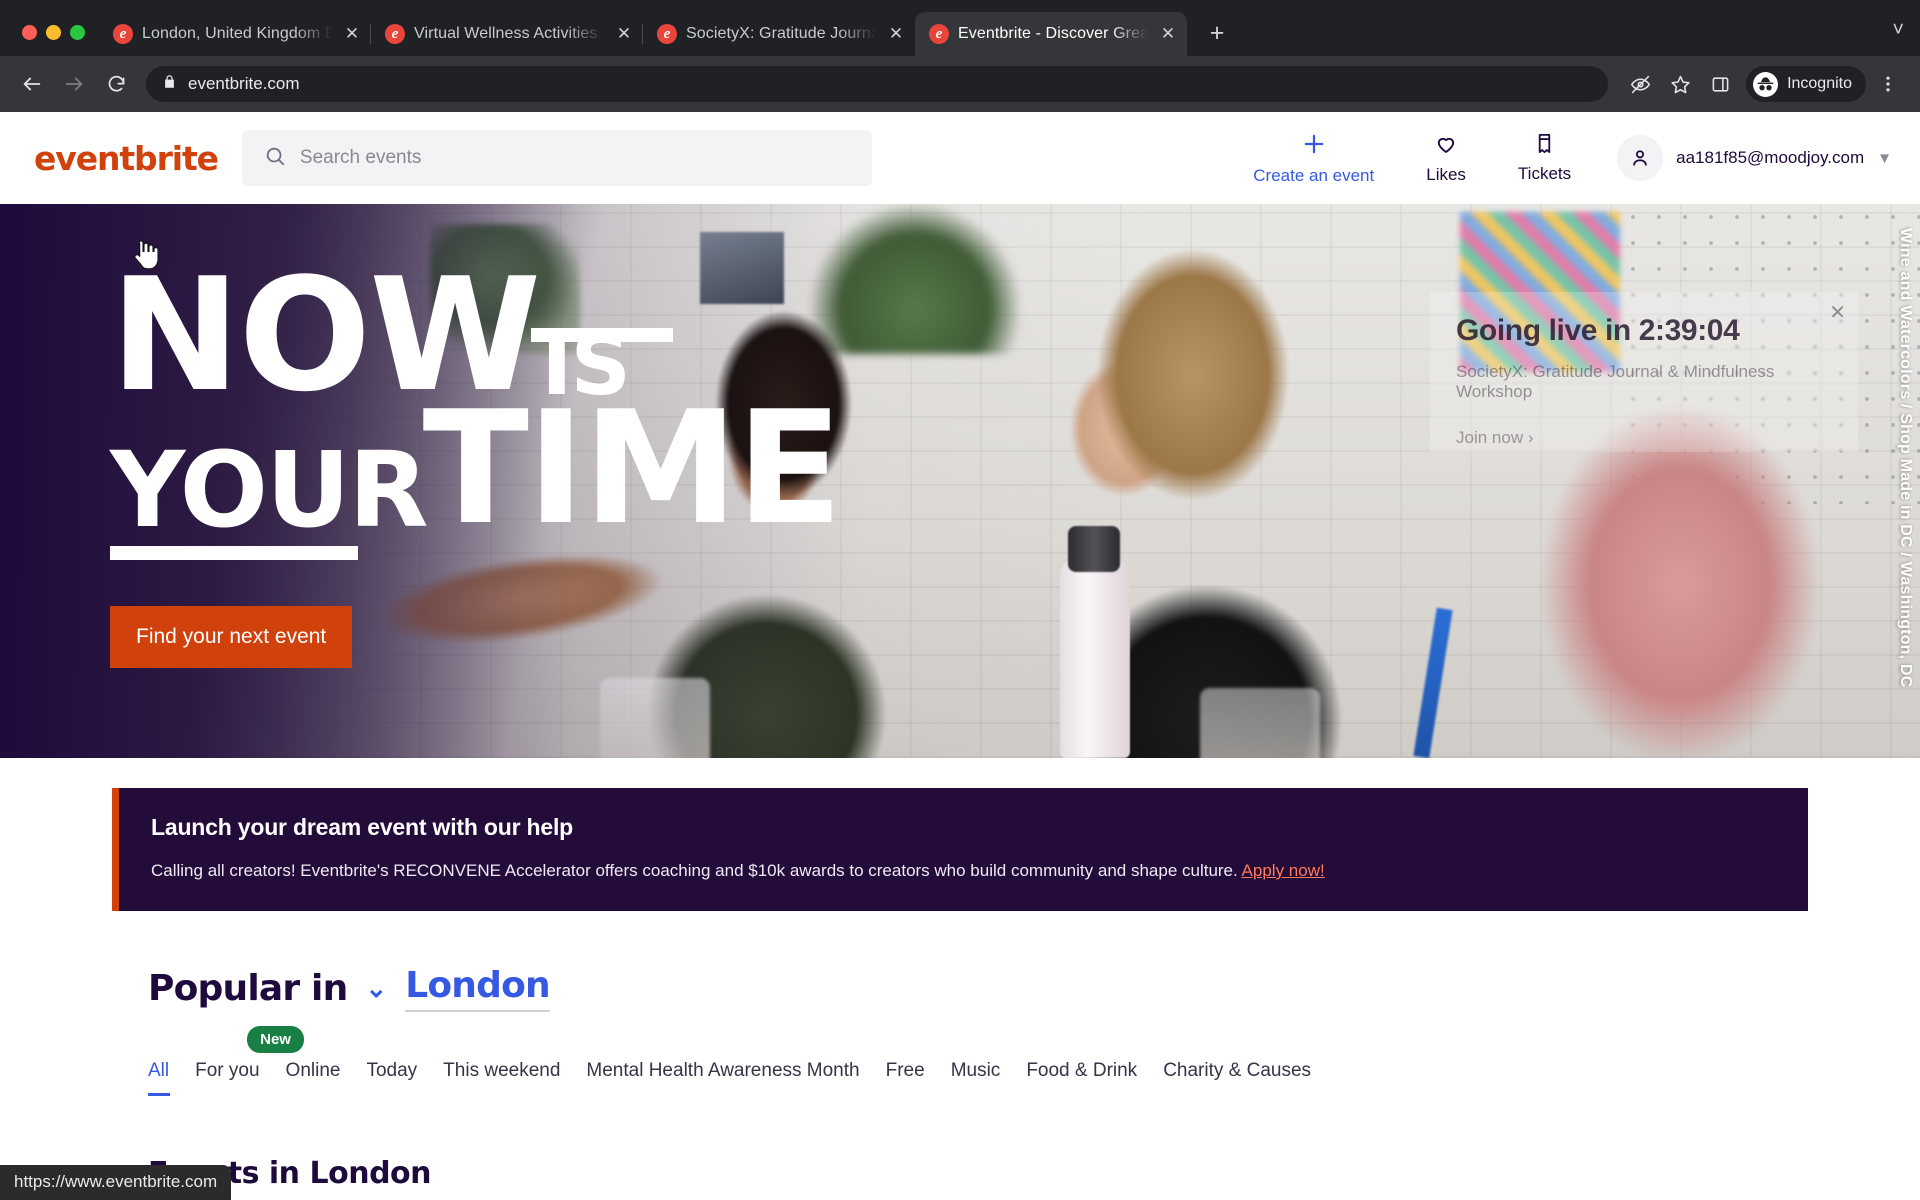  I want to click on new-badge: New, so click(275, 1039).